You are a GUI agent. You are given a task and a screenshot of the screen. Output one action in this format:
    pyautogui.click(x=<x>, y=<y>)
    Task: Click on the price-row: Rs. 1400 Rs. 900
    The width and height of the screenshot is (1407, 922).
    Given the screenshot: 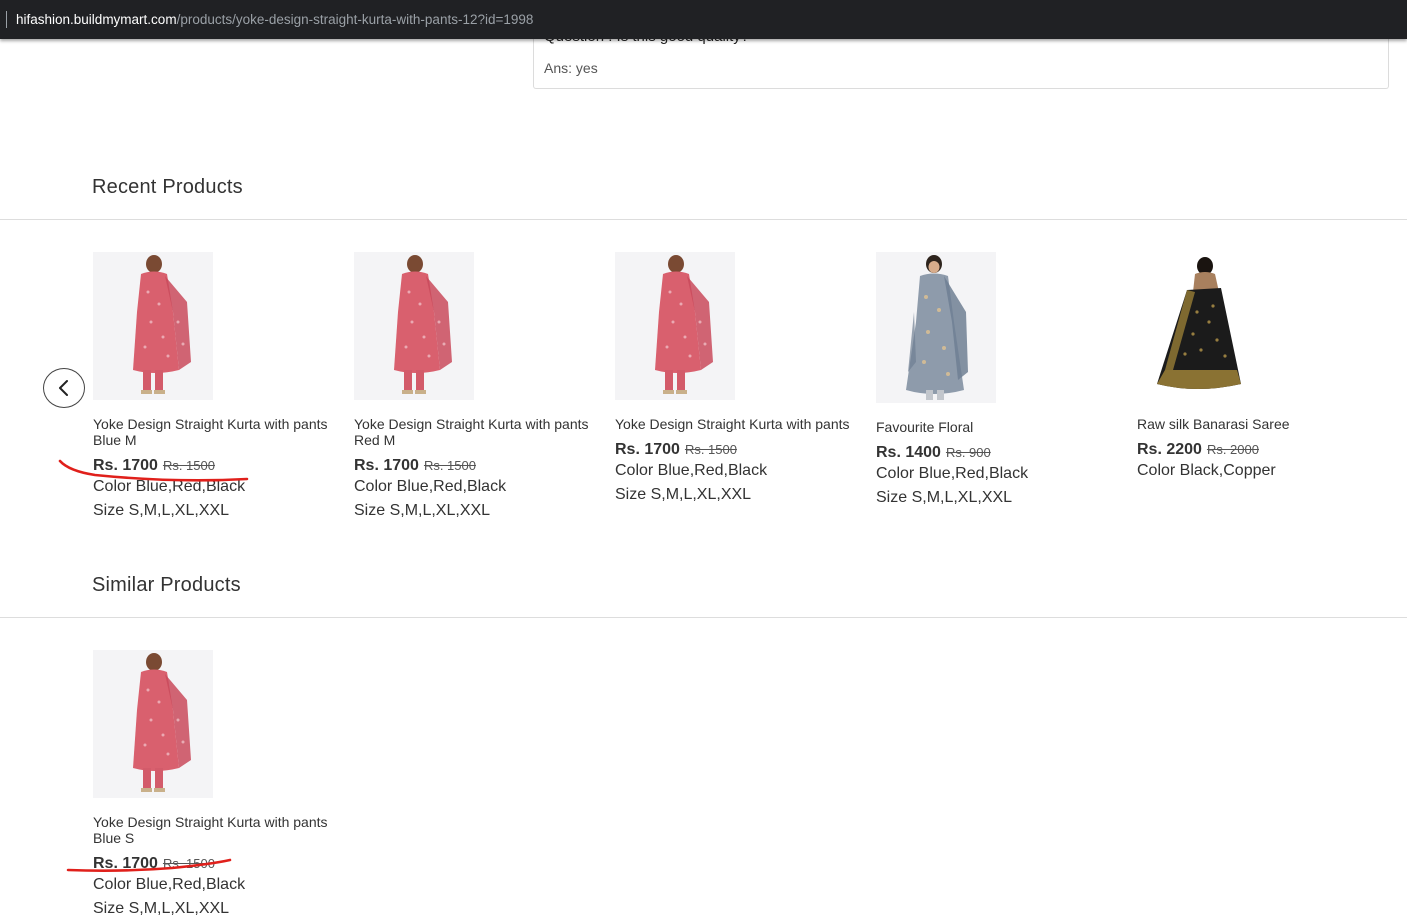 What is the action you would take?
    pyautogui.click(x=933, y=453)
    